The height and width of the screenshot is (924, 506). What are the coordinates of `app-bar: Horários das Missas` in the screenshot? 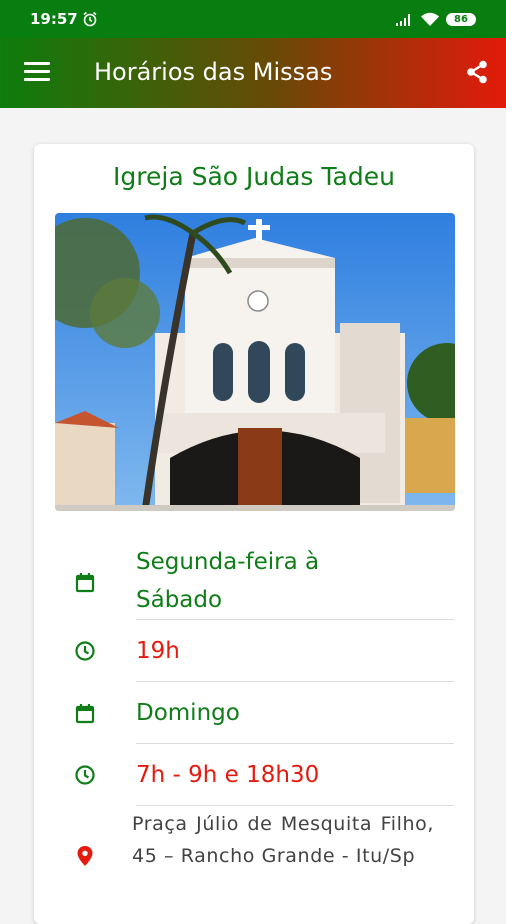 It's located at (253, 73).